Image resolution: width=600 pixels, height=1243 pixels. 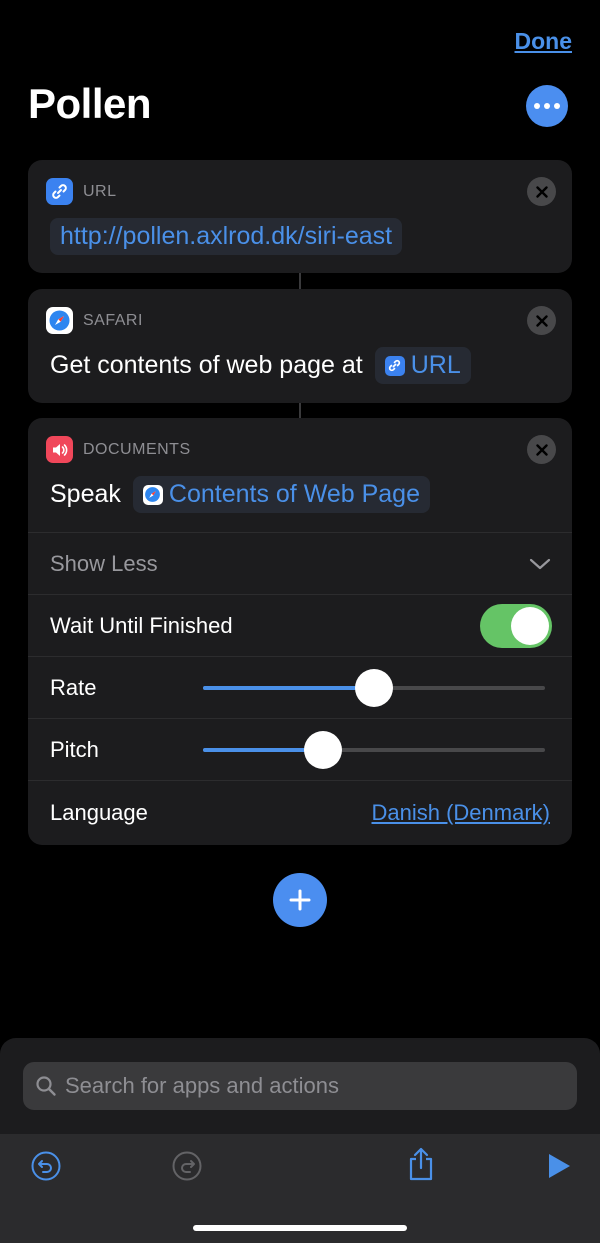 I want to click on more-icon, so click(x=537, y=106).